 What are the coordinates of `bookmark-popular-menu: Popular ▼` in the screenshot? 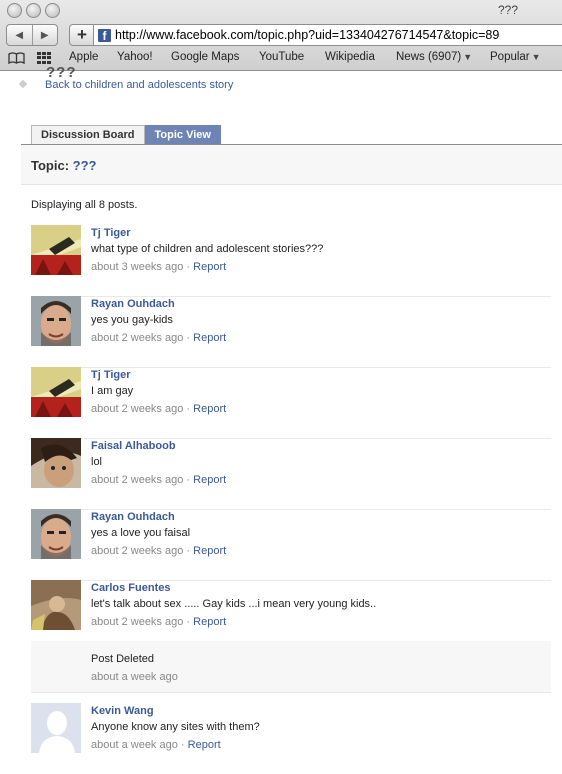 It's located at (515, 57).